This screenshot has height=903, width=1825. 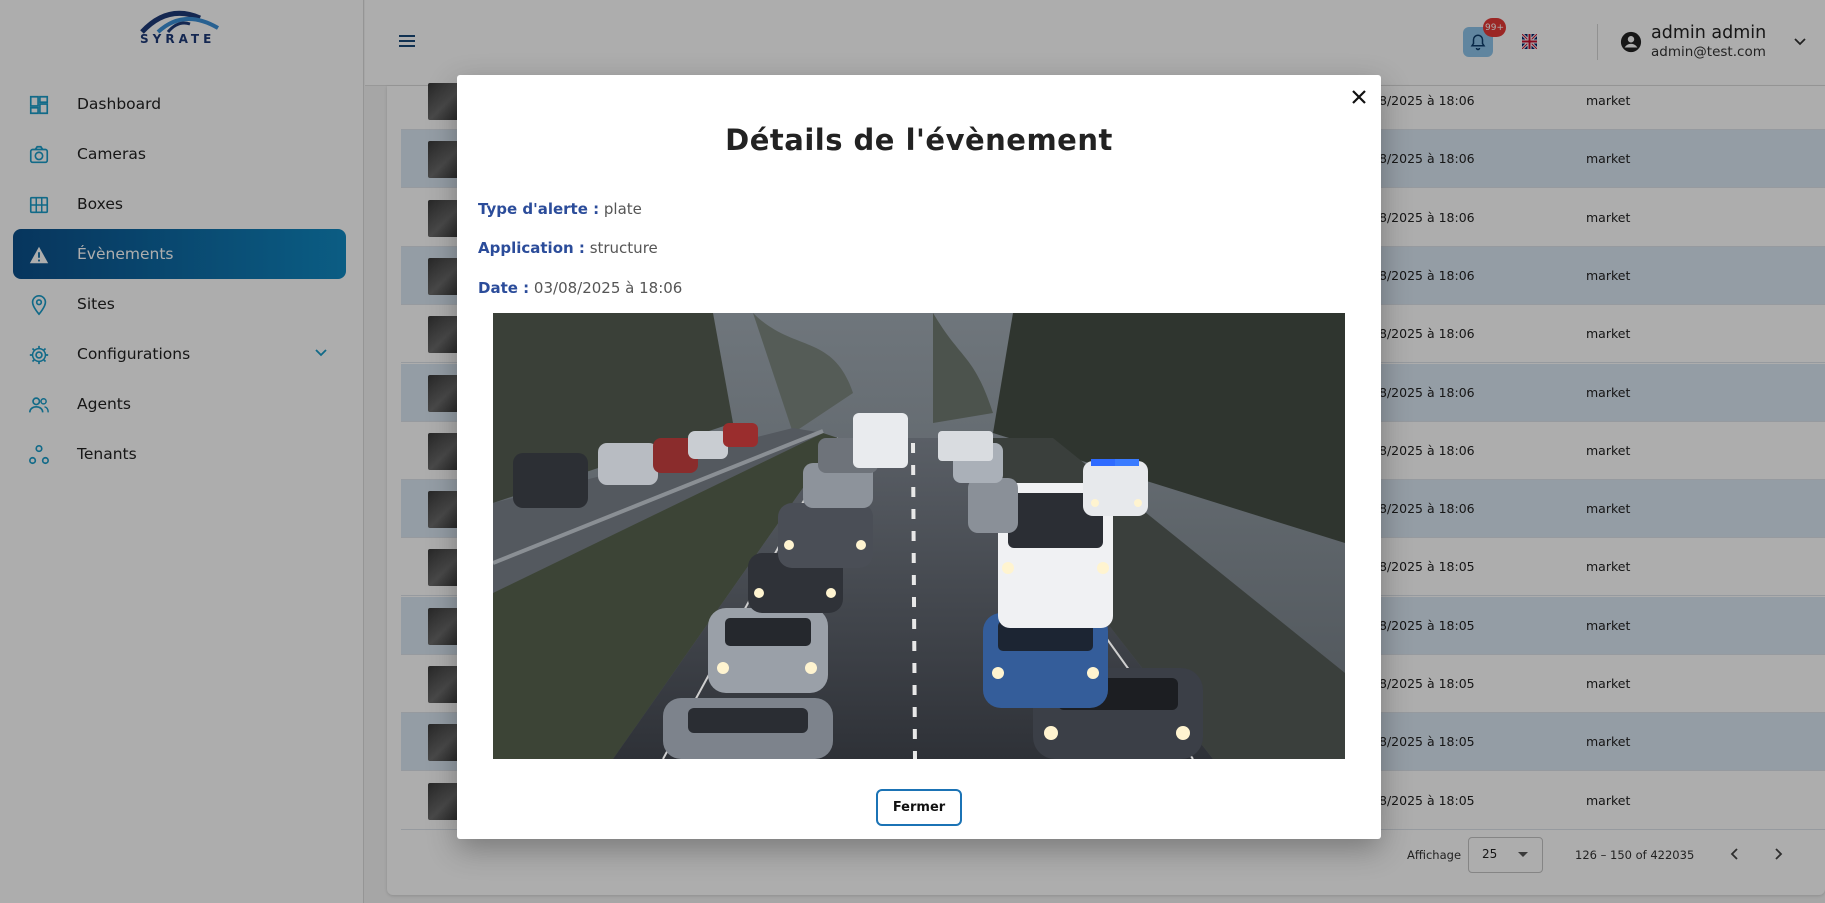 What do you see at coordinates (919, 807) in the screenshot?
I see `close-dialog-button: Fermer` at bounding box center [919, 807].